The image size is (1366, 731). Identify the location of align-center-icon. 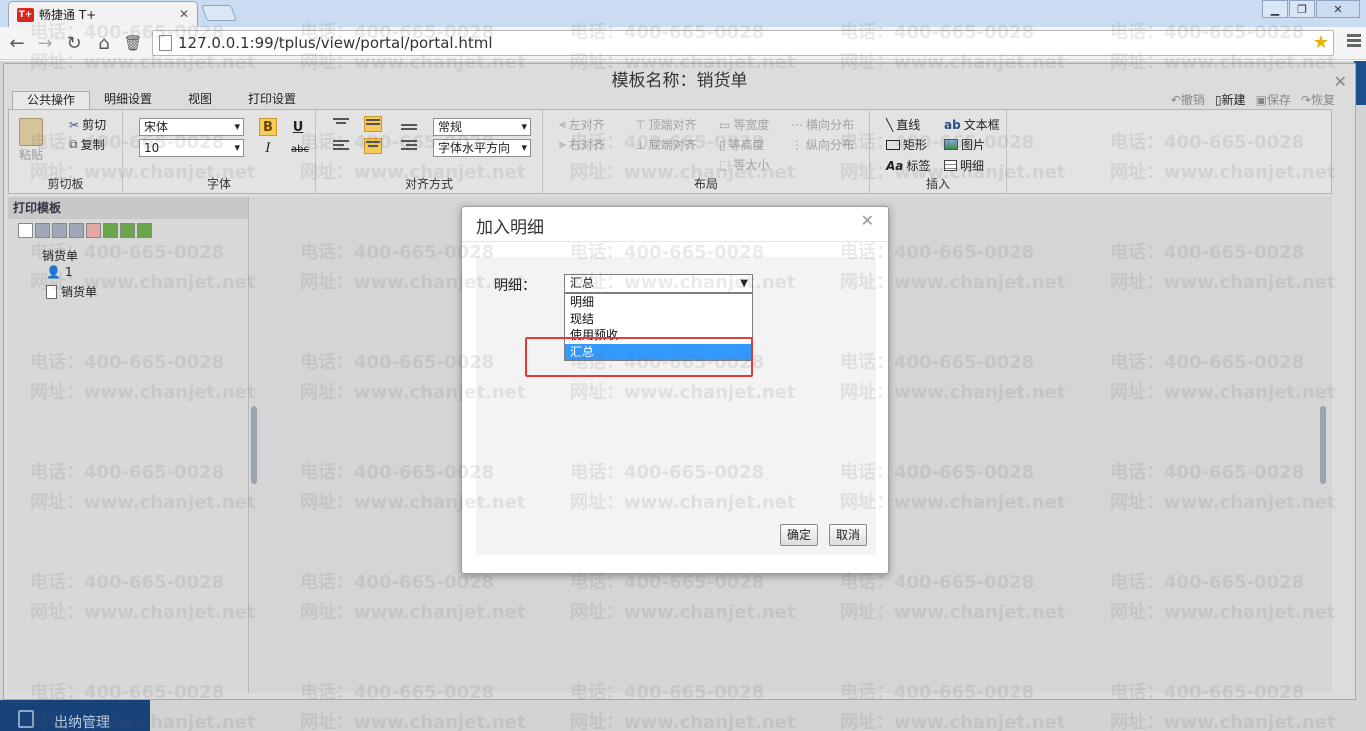
(373, 146).